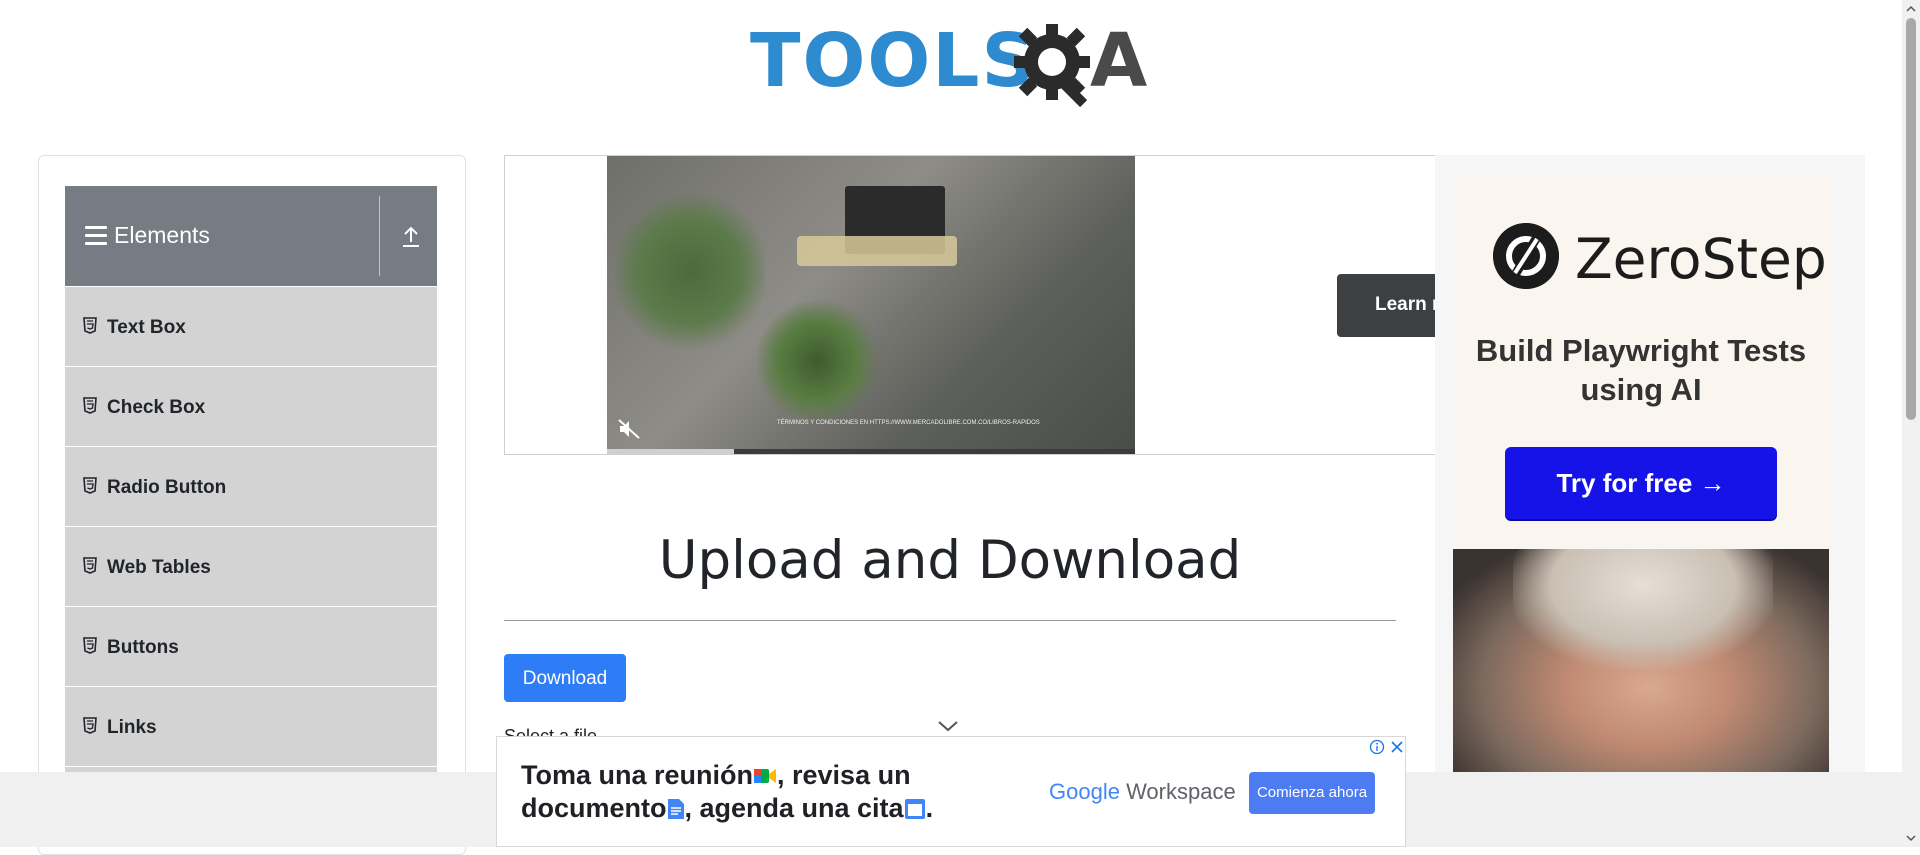 This screenshot has width=1920, height=855. Describe the element at coordinates (251, 327) in the screenshot. I see `sidebar-item-text-box: Text Box` at that location.